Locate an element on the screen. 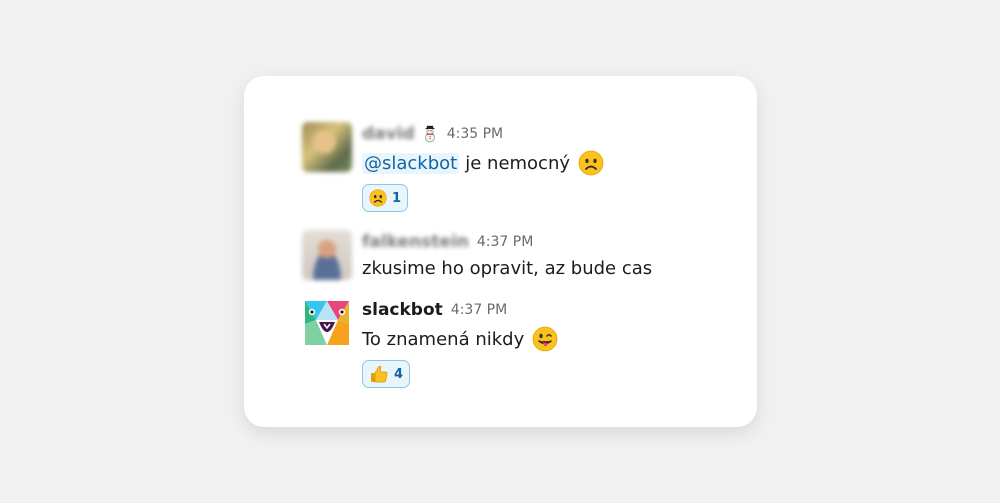  message-3: slackbot 4:37 PM To znamená nikdy 4 is located at coordinates (519, 348).